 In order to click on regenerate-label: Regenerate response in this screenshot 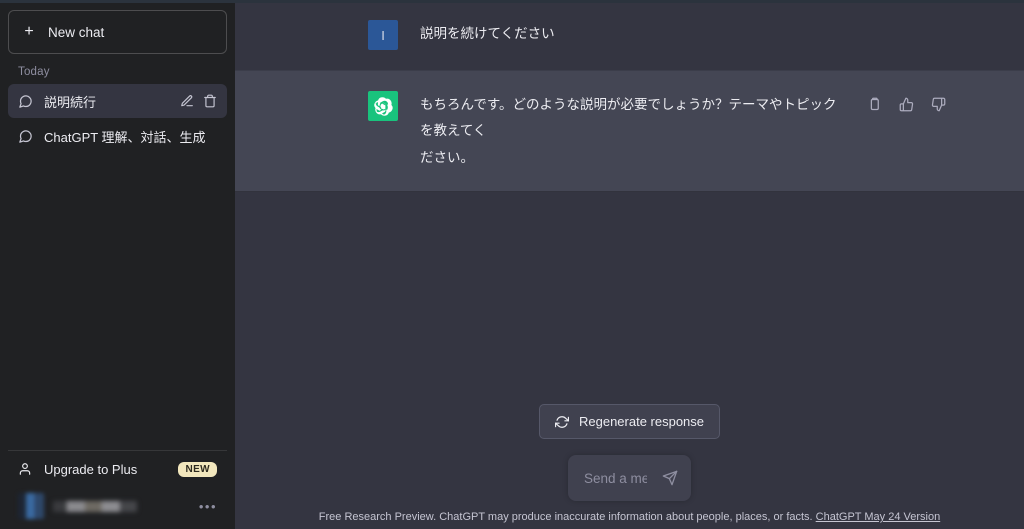, I will do `click(641, 421)`.